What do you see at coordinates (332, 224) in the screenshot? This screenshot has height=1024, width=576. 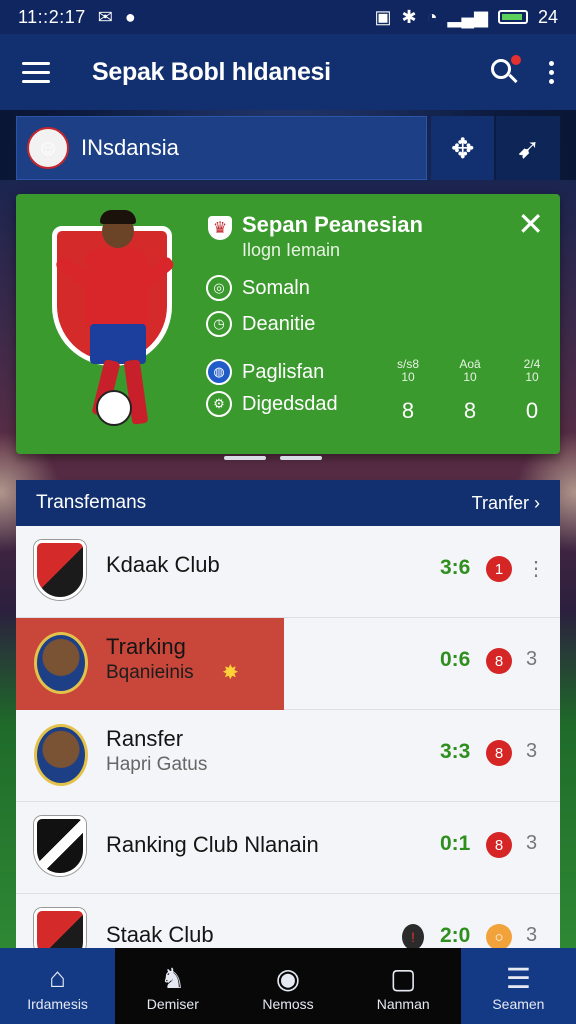 I see `card-title: Sepan Peanesian` at bounding box center [332, 224].